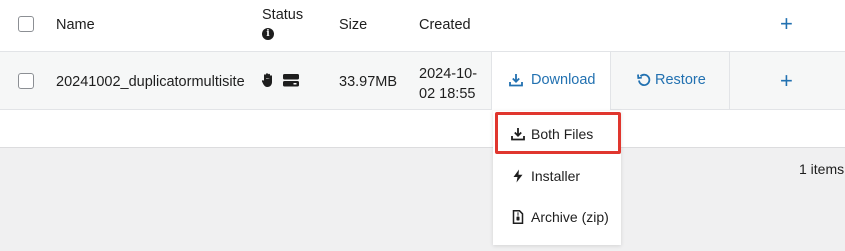  What do you see at coordinates (448, 84) in the screenshot?
I see `package-created: 2024-10- 02 18:55` at bounding box center [448, 84].